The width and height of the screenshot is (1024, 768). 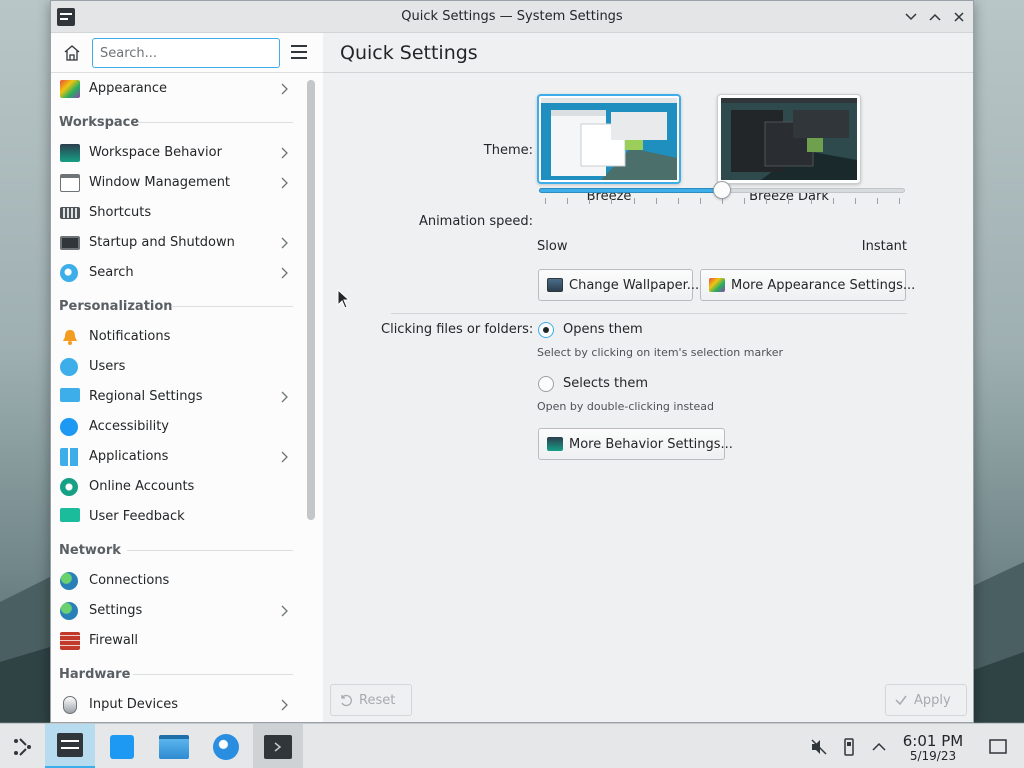 What do you see at coordinates (70, 641) in the screenshot?
I see `firewall-icon` at bounding box center [70, 641].